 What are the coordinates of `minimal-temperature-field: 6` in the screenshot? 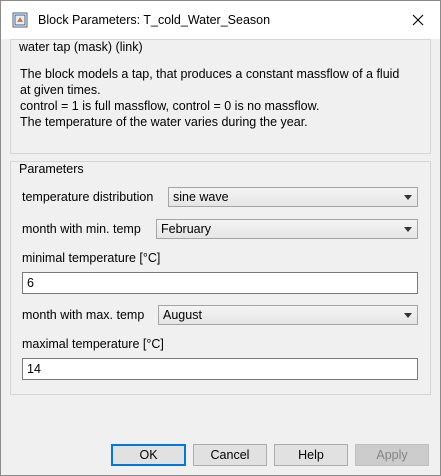 It's located at (220, 283).